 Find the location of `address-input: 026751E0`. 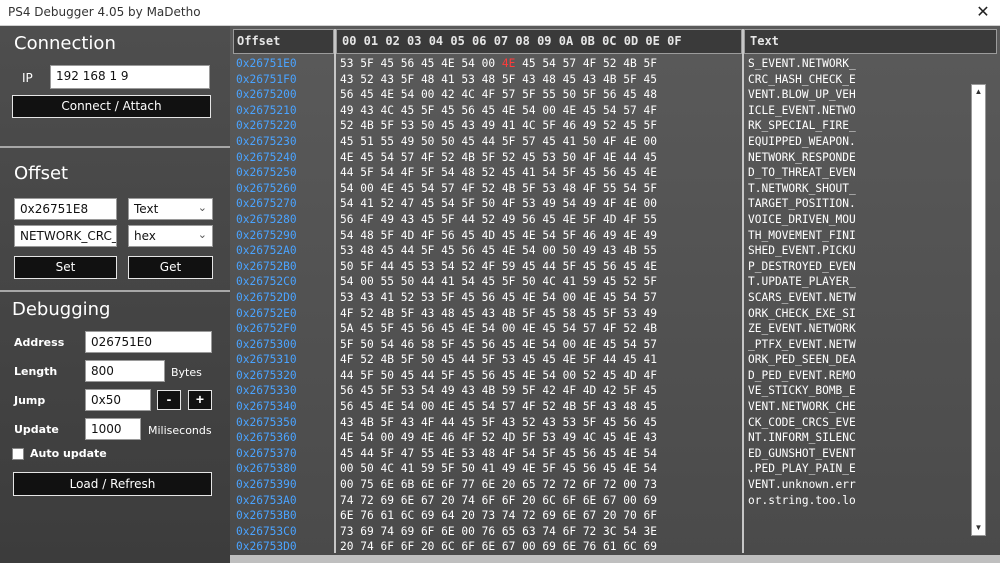

address-input: 026751E0 is located at coordinates (148, 342).